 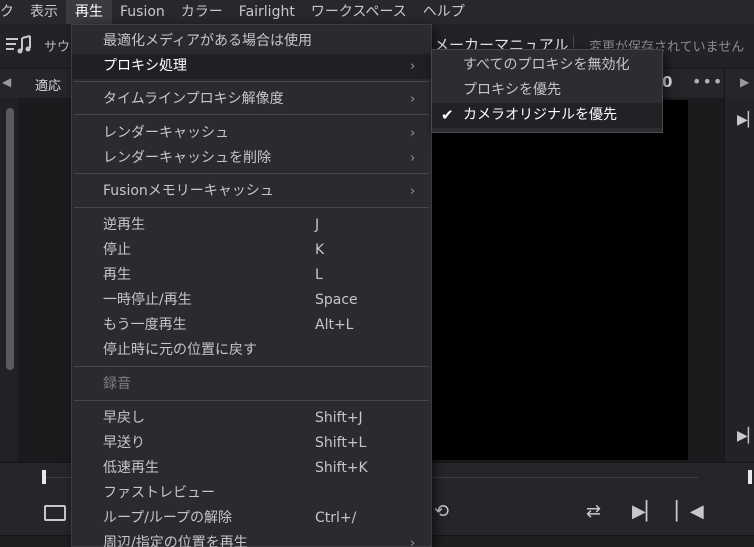 I want to click on loop-icon: ⟲, so click(x=441, y=511).